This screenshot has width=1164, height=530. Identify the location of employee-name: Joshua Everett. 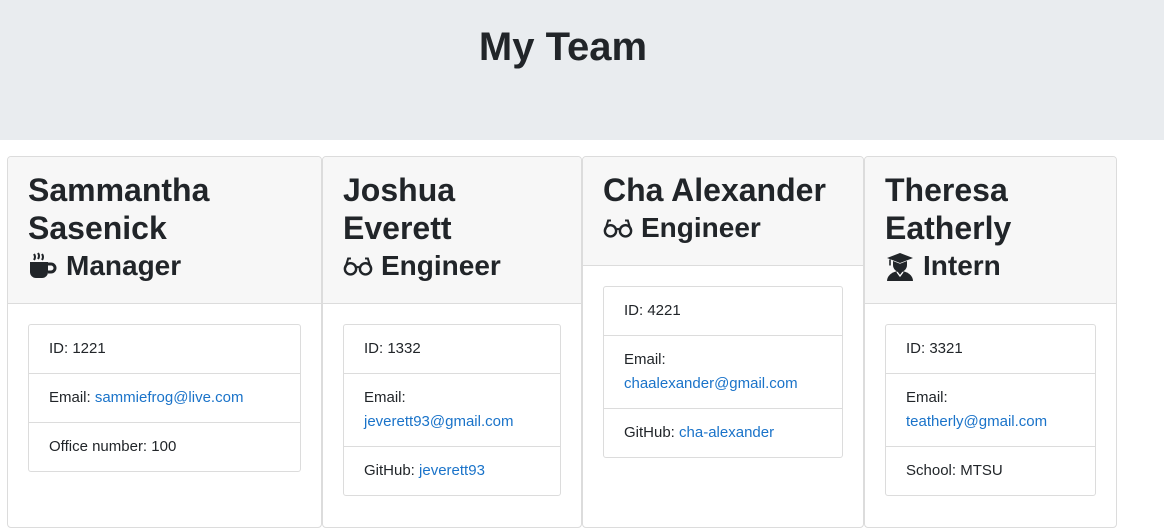
(452, 209).